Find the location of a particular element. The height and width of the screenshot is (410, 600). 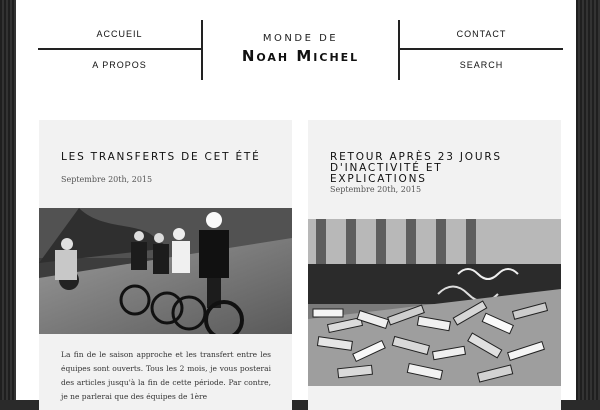

nav-search: SEARCH is located at coordinates (481, 65).